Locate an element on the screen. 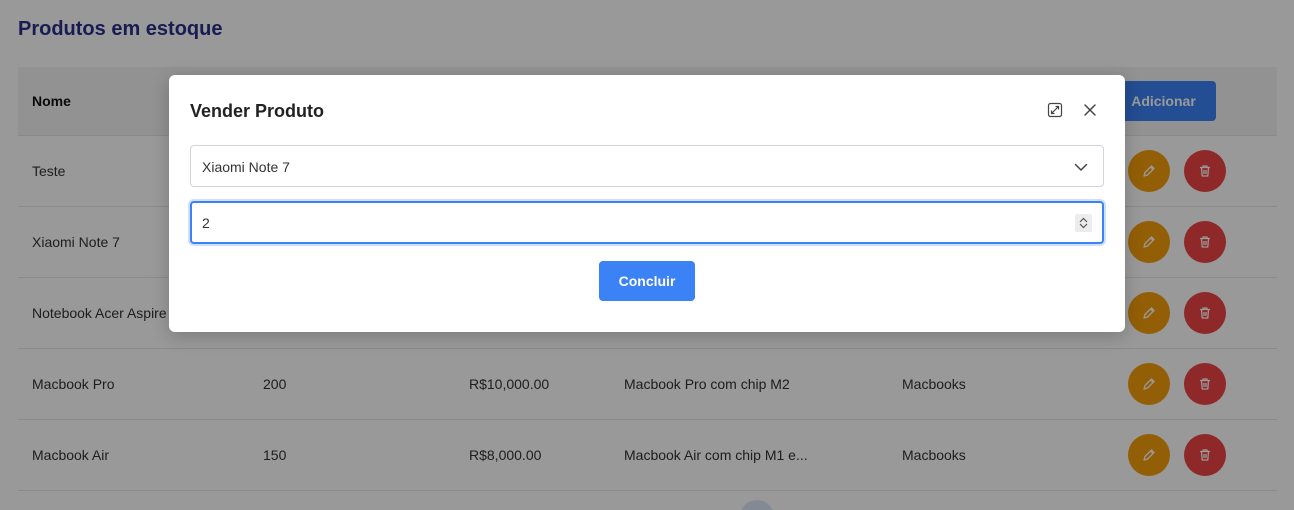 This screenshot has height=510, width=1294. product-select-value: Xiaomi Note 7 is located at coordinates (246, 167).